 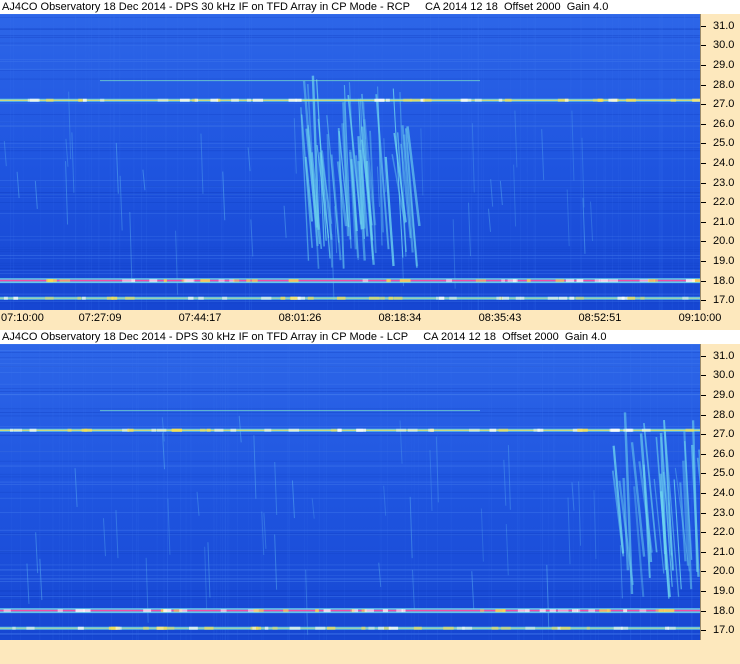 I want to click on x-tick-label: 09:10:00, so click(x=700, y=318).